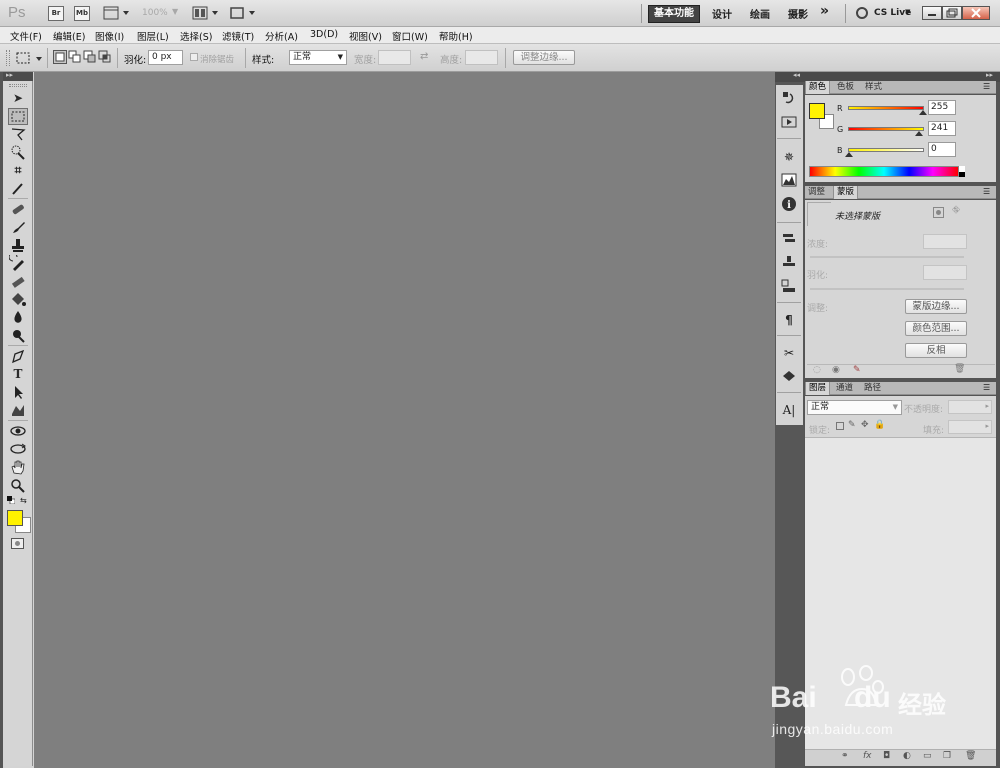 Image resolution: width=1000 pixels, height=768 pixels. Describe the element at coordinates (105, 57) in the screenshot. I see `intersect-selection-icon` at that location.